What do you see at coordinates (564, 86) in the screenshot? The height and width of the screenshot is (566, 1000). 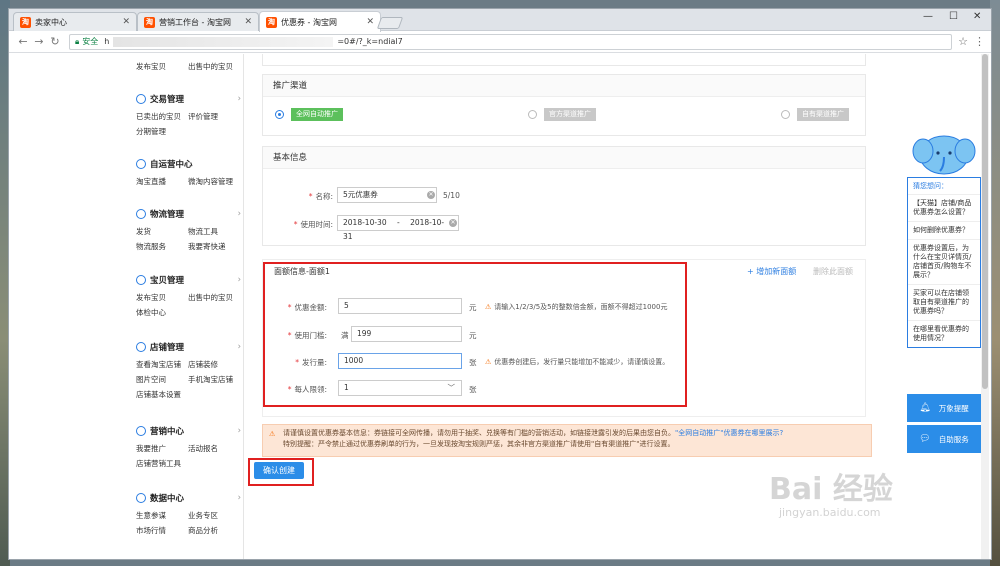 I see `channel-title: 推广渠道` at bounding box center [564, 86].